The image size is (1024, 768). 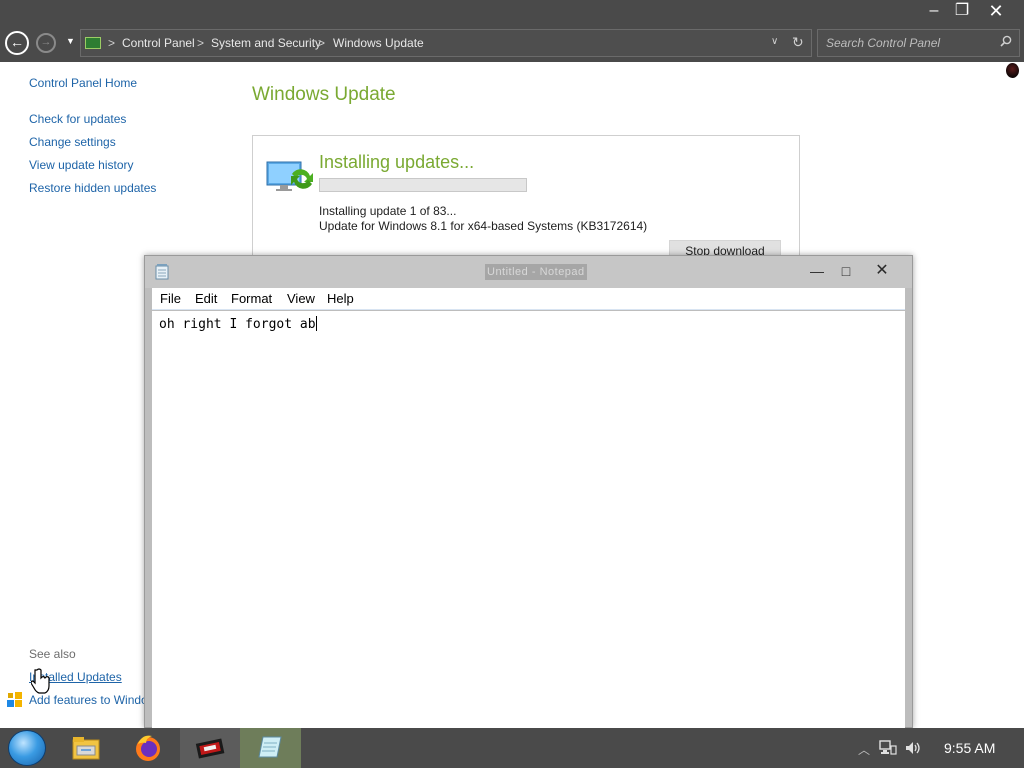 I want to click on notepad-menubar: File Edit Format View Help, so click(x=528, y=299).